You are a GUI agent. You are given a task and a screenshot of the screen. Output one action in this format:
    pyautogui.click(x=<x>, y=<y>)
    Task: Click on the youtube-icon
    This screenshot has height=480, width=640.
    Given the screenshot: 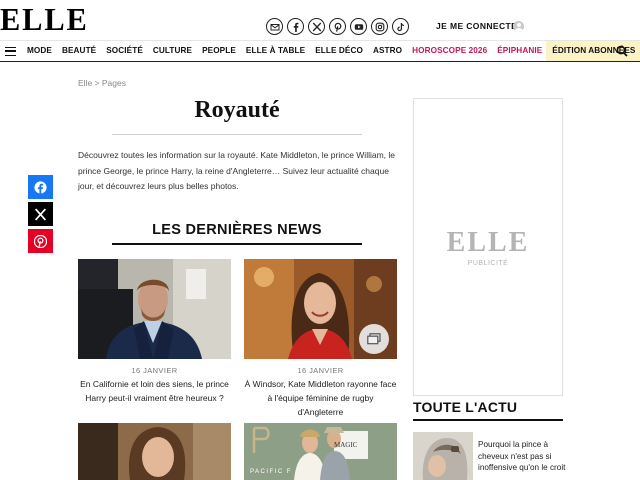 What is the action you would take?
    pyautogui.click(x=358, y=26)
    